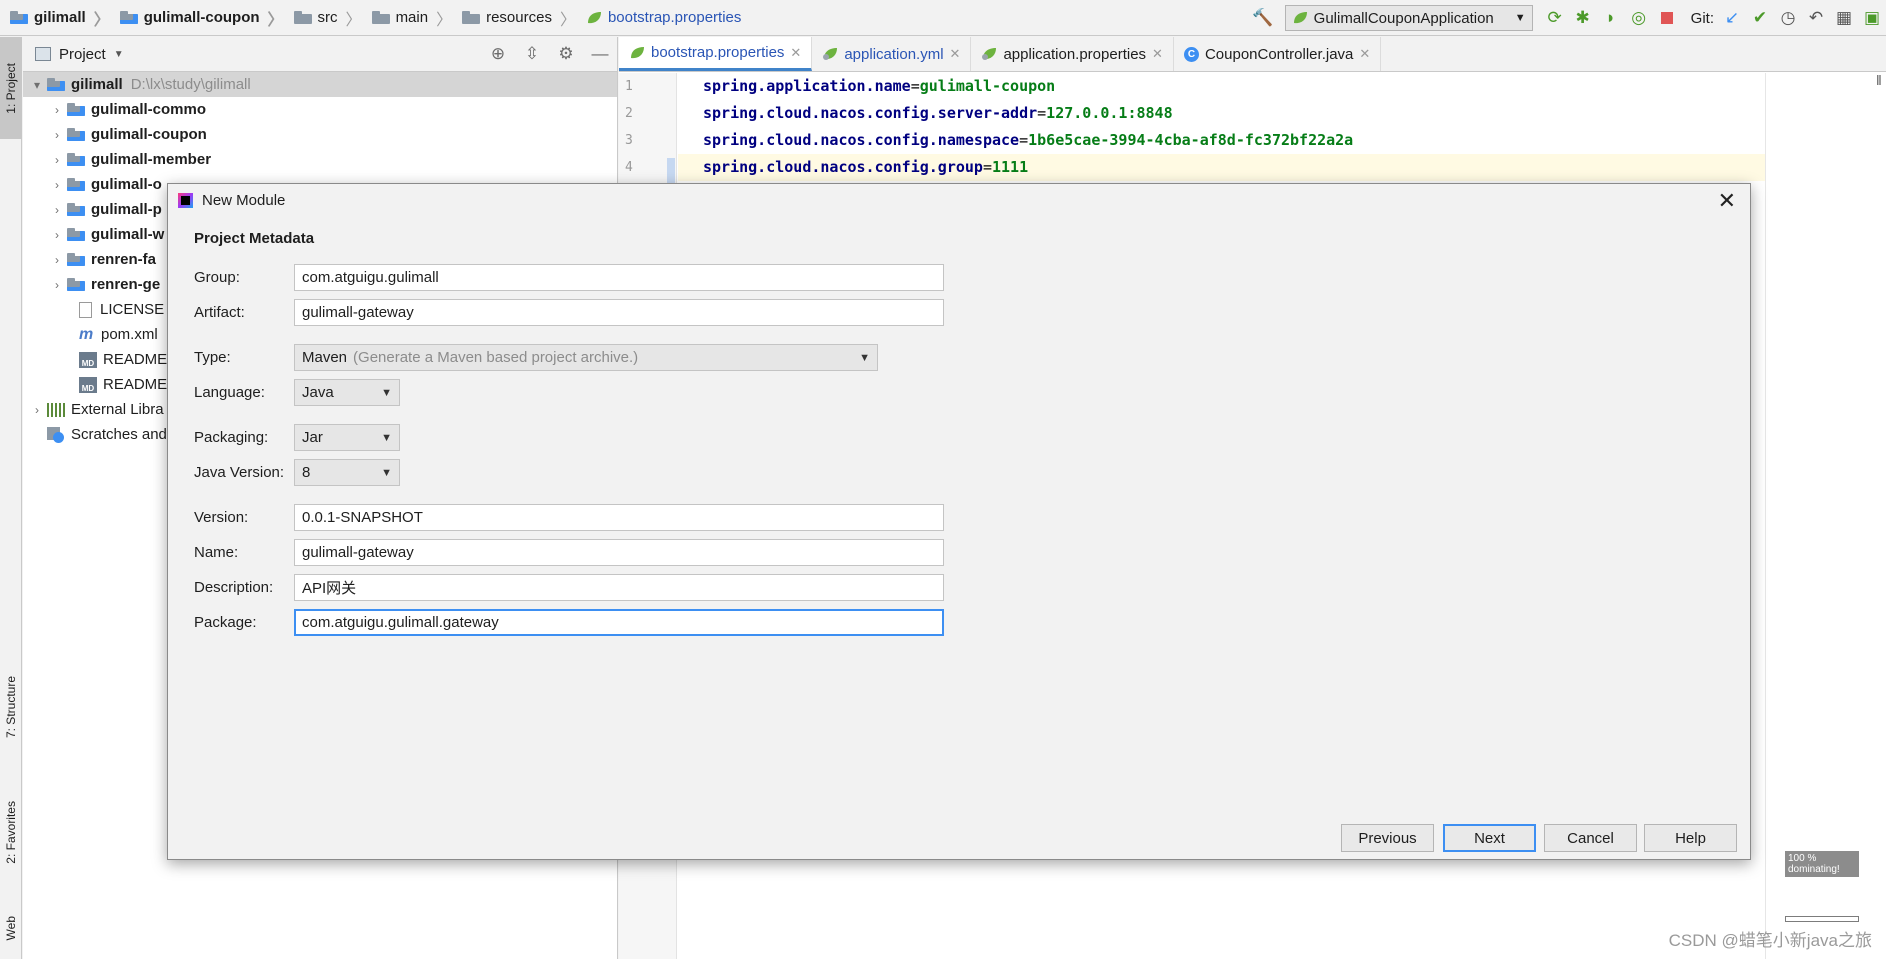 The height and width of the screenshot is (959, 1886). What do you see at coordinates (619, 277) in the screenshot?
I see `group-input` at bounding box center [619, 277].